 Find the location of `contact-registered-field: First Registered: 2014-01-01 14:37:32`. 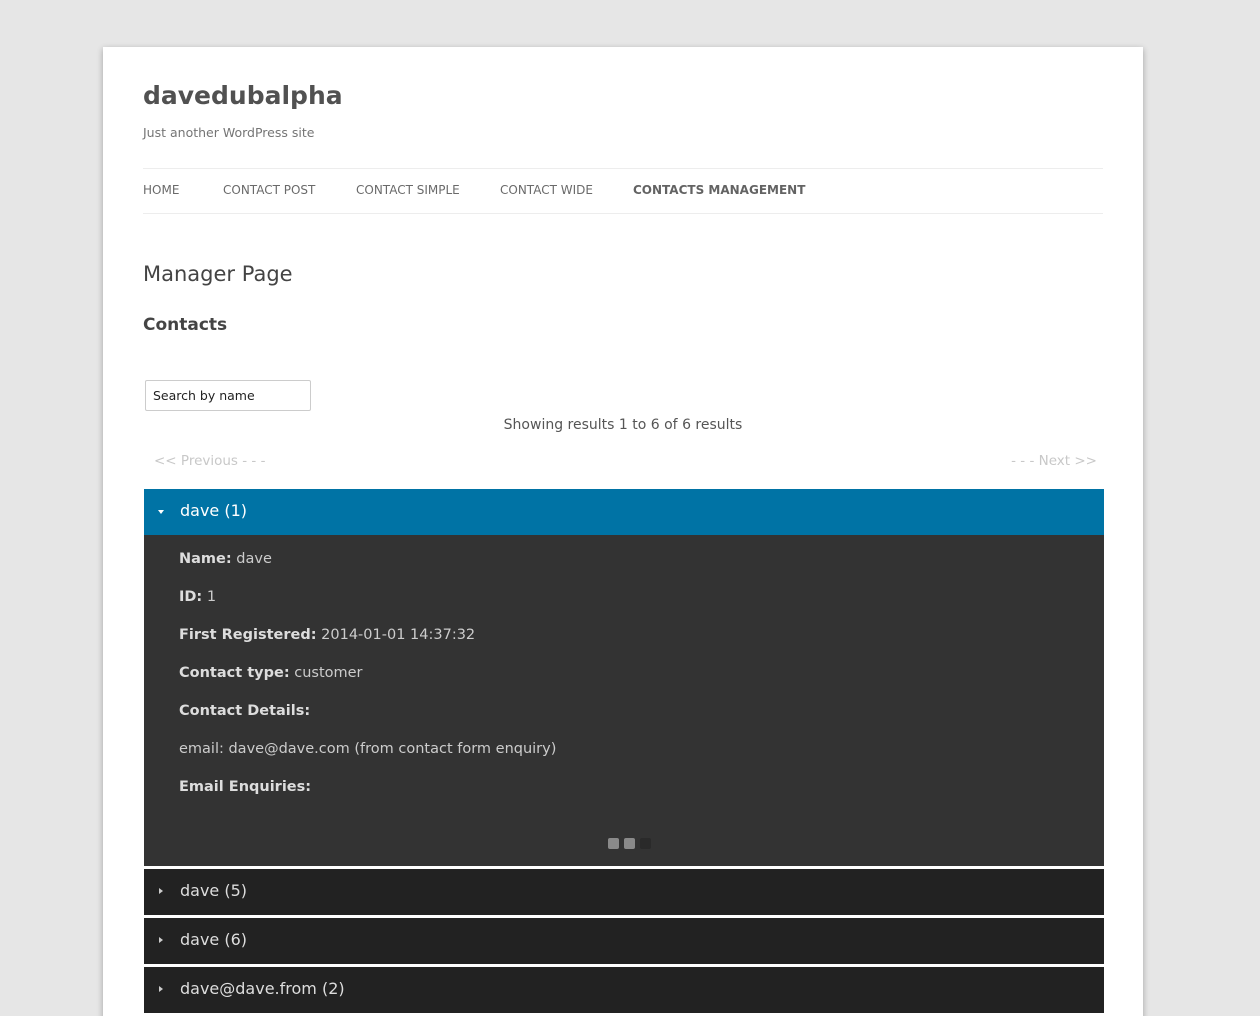

contact-registered-field: First Registered: 2014-01-01 14:37:32 is located at coordinates (327, 635).